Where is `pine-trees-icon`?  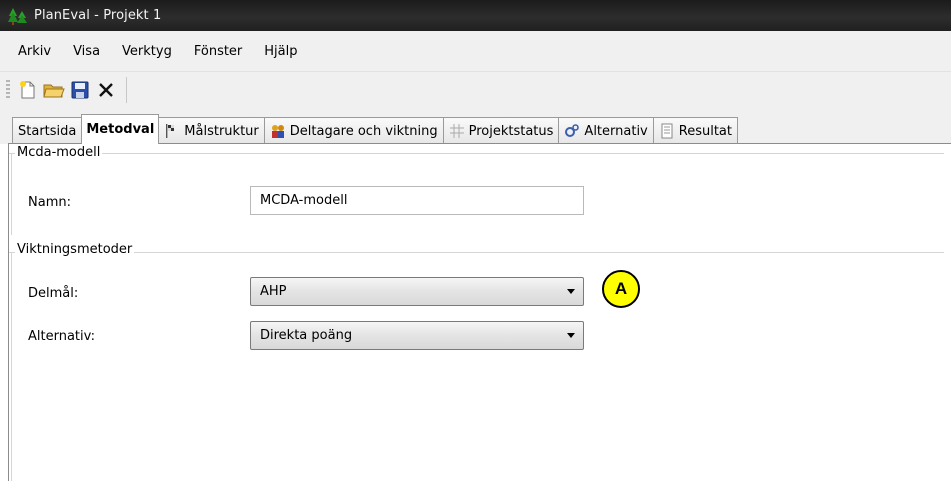
pine-trees-icon is located at coordinates (18, 16).